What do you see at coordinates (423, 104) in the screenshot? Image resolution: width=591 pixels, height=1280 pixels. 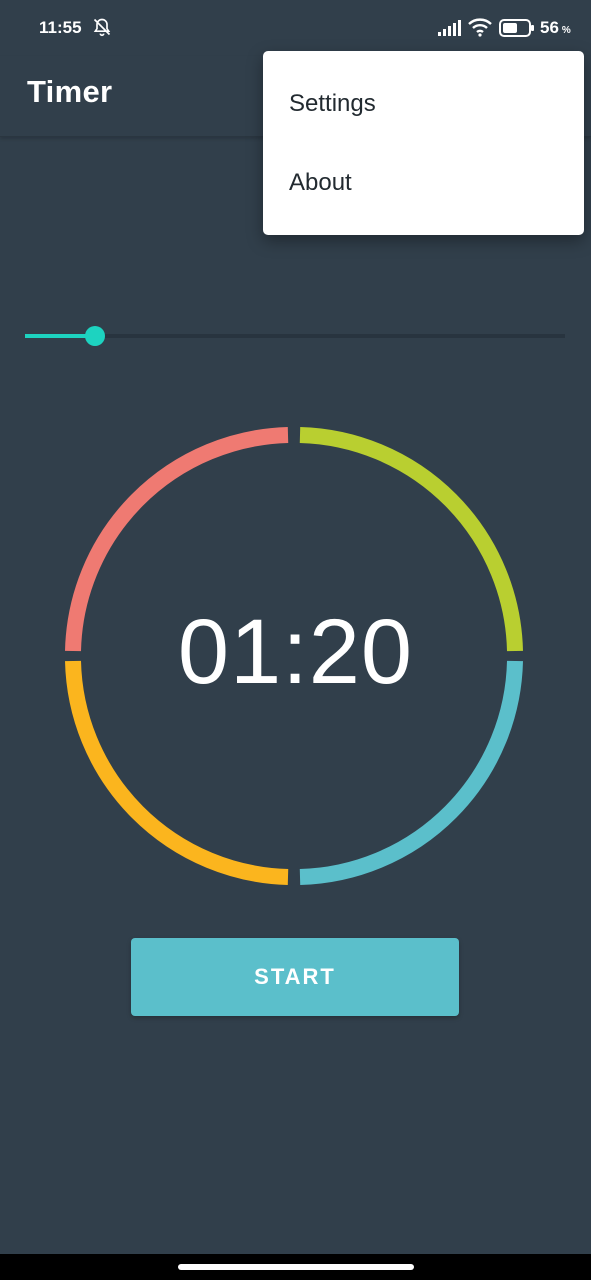 I see `menu-item-settings: Settings` at bounding box center [423, 104].